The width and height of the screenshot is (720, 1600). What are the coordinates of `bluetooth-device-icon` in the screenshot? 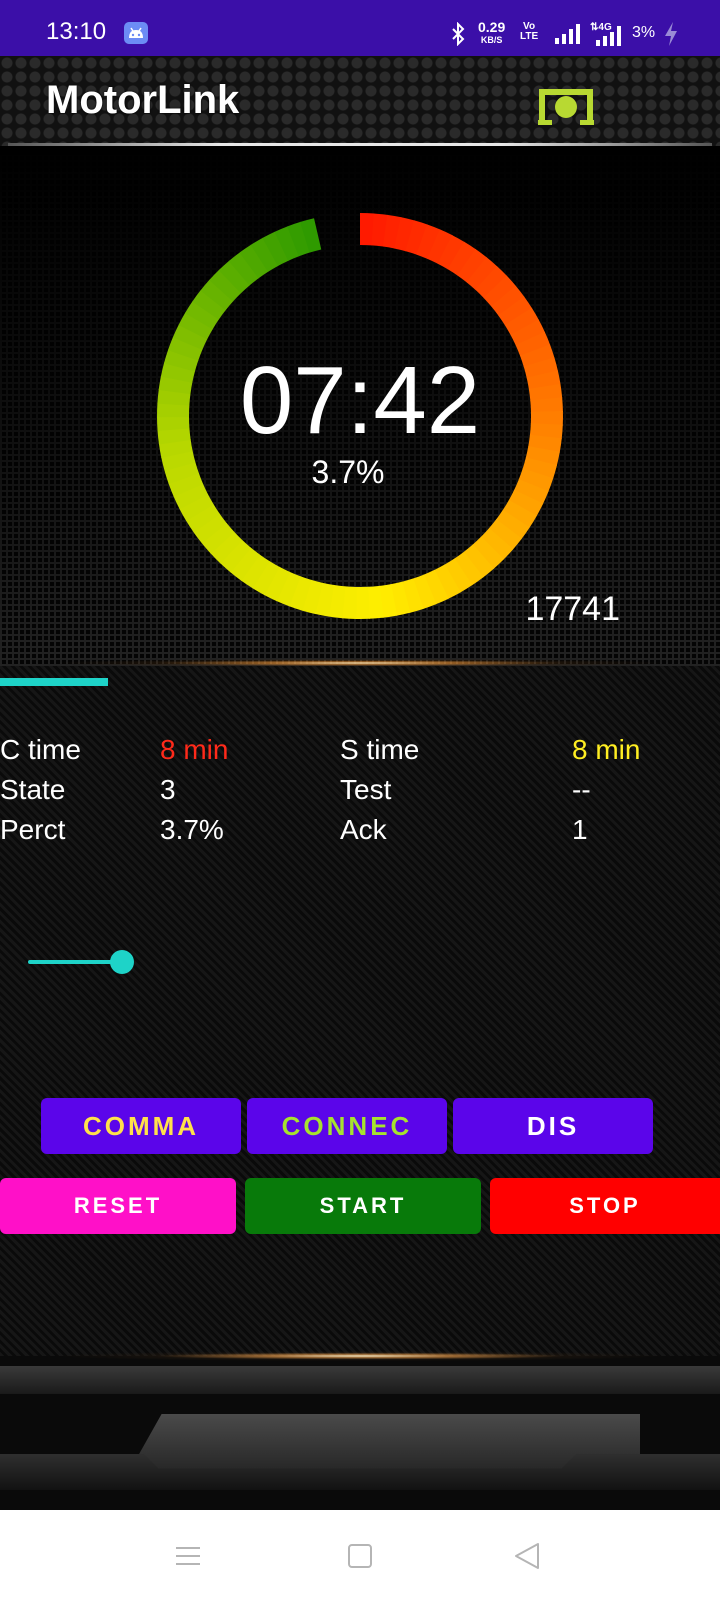 It's located at (566, 108).